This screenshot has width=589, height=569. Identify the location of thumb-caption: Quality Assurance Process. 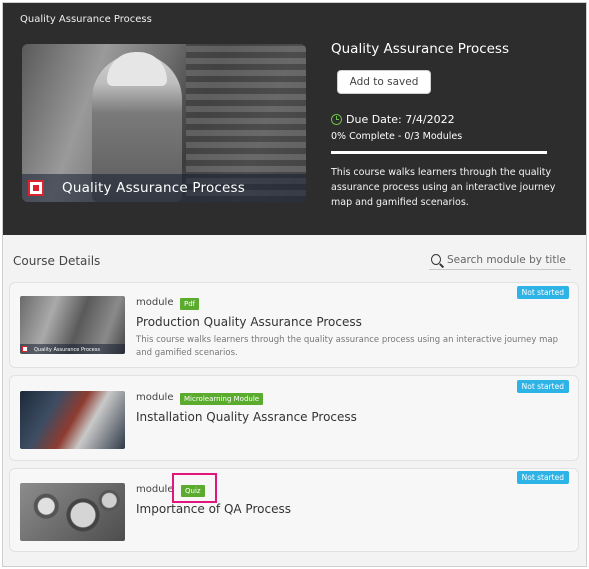
(67, 350).